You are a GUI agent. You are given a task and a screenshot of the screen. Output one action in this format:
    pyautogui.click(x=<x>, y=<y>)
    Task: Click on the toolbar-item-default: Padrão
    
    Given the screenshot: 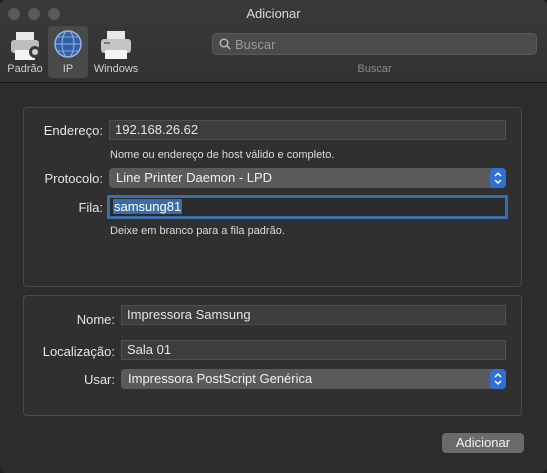 What is the action you would take?
    pyautogui.click(x=25, y=52)
    